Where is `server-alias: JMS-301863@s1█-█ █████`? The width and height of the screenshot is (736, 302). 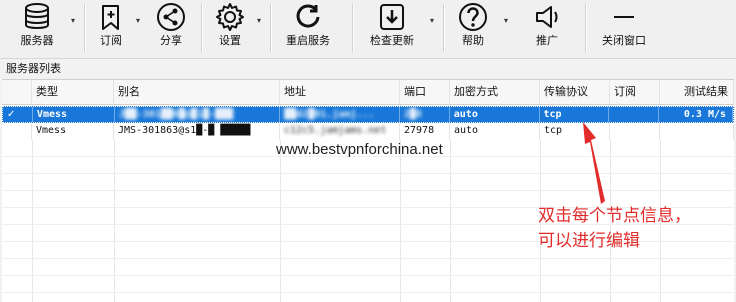 server-alias: JMS-301863@s1█-█ █████ is located at coordinates (197, 131).